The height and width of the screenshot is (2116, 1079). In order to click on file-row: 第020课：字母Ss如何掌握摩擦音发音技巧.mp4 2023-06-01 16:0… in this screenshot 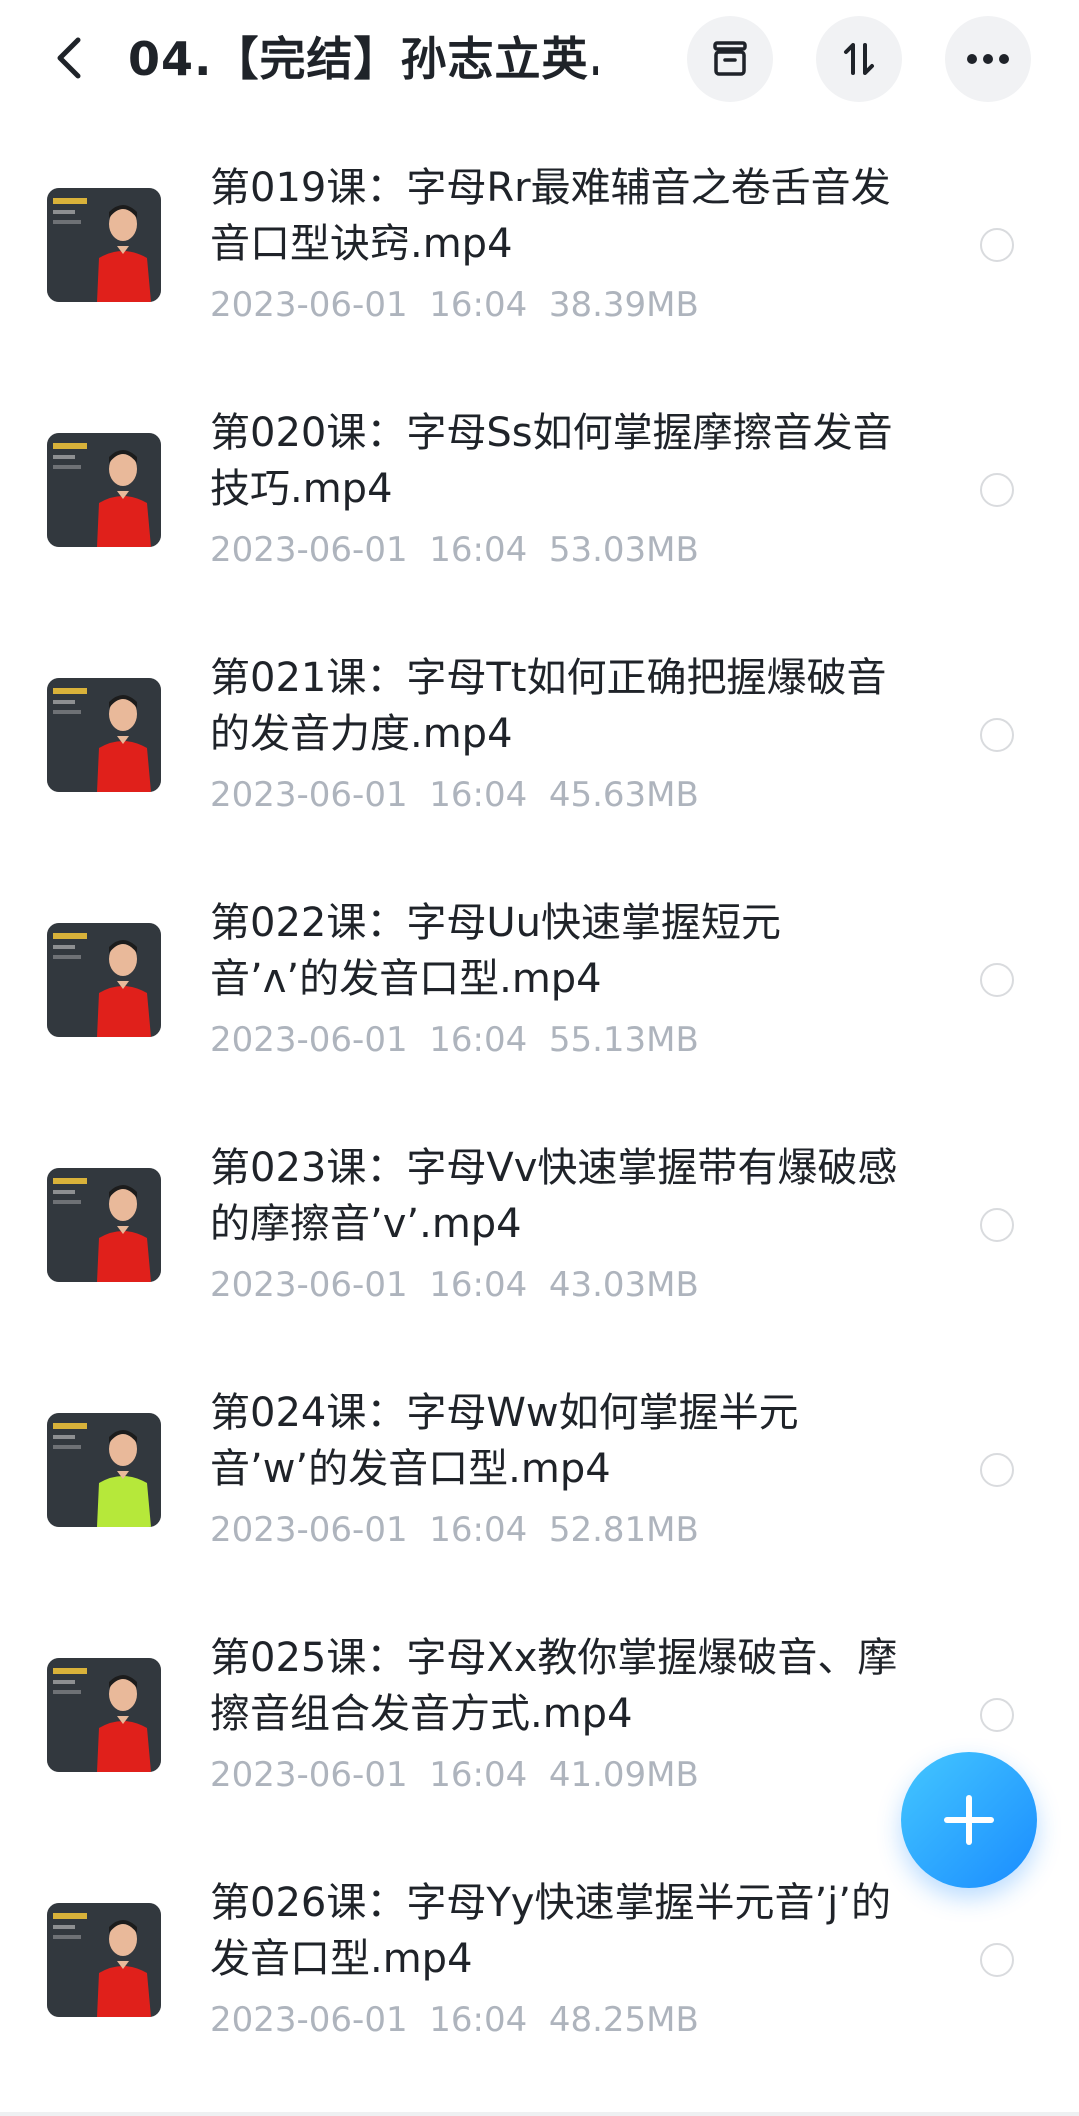, I will do `click(539, 495)`.